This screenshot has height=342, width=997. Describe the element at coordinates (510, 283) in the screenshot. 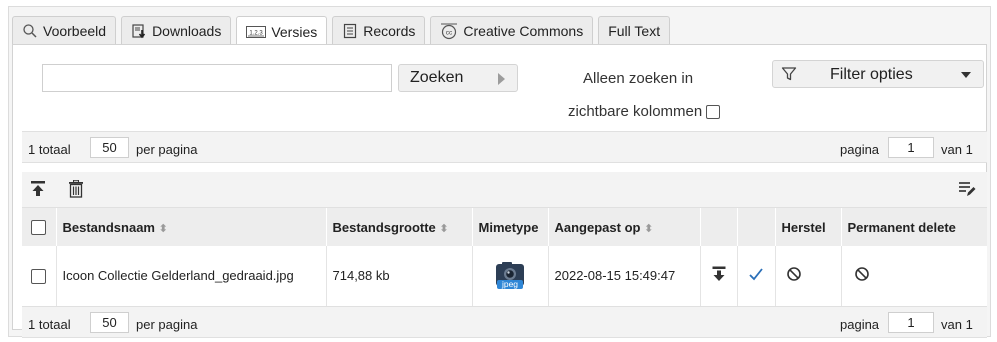

I see `mimetype-label: jpeg` at that location.